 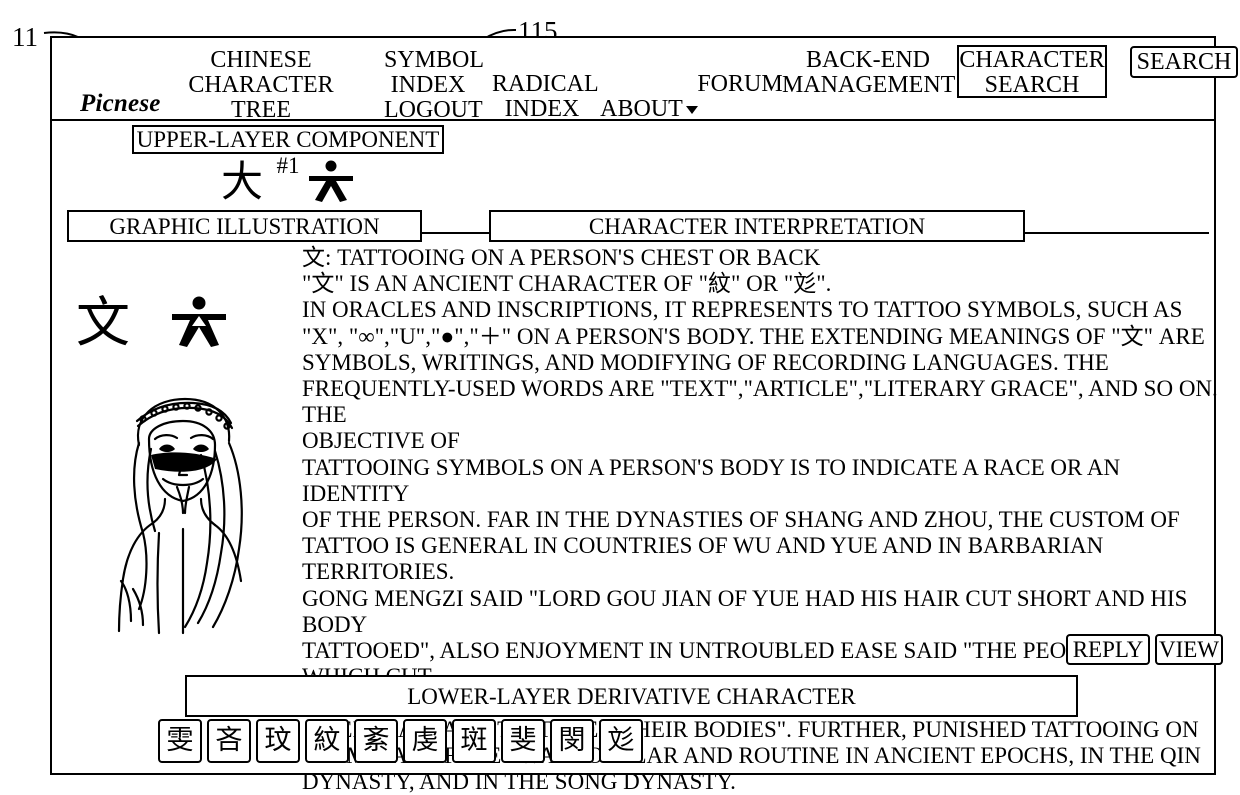 What do you see at coordinates (425, 741) in the screenshot?
I see `derivative-character-cell: 虔` at bounding box center [425, 741].